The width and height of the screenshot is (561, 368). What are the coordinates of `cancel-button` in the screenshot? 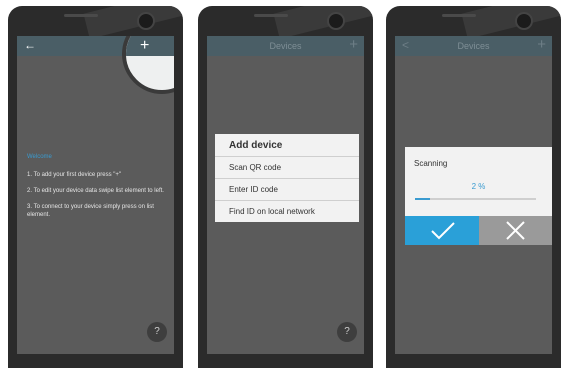 It's located at (515, 230).